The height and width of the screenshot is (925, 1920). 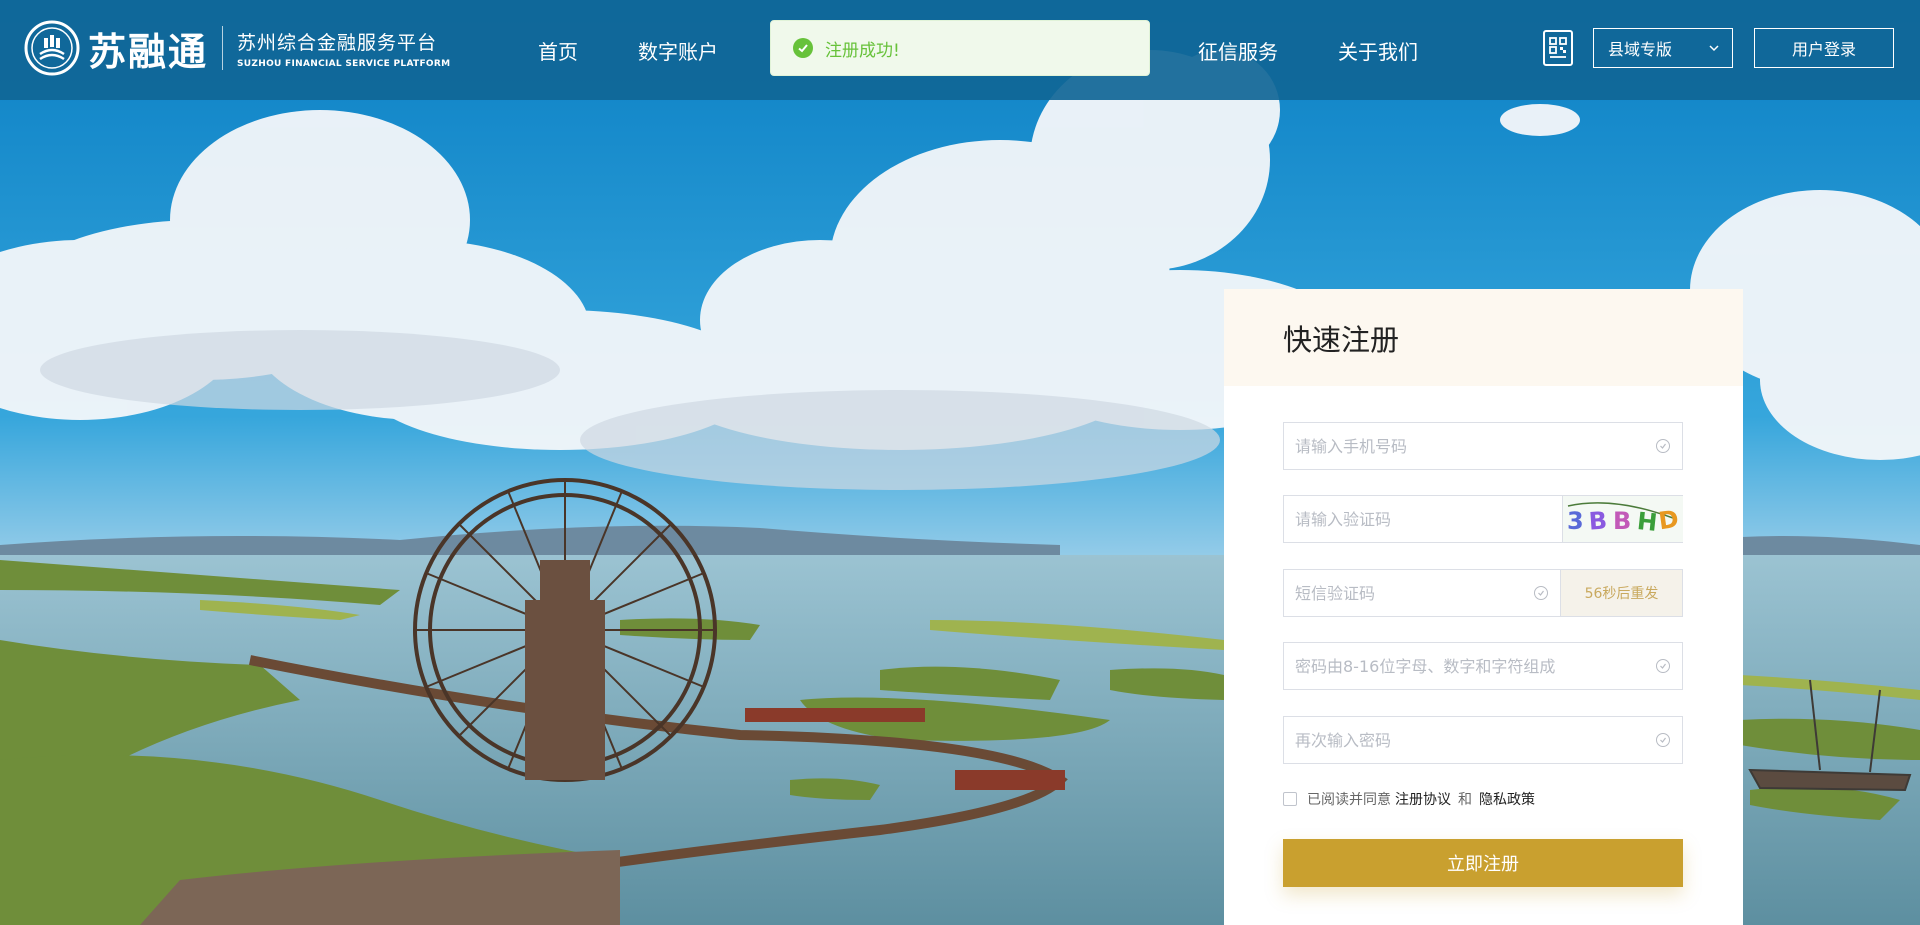 I want to click on sms-code-field: 56秒后重发, so click(x=1483, y=593).